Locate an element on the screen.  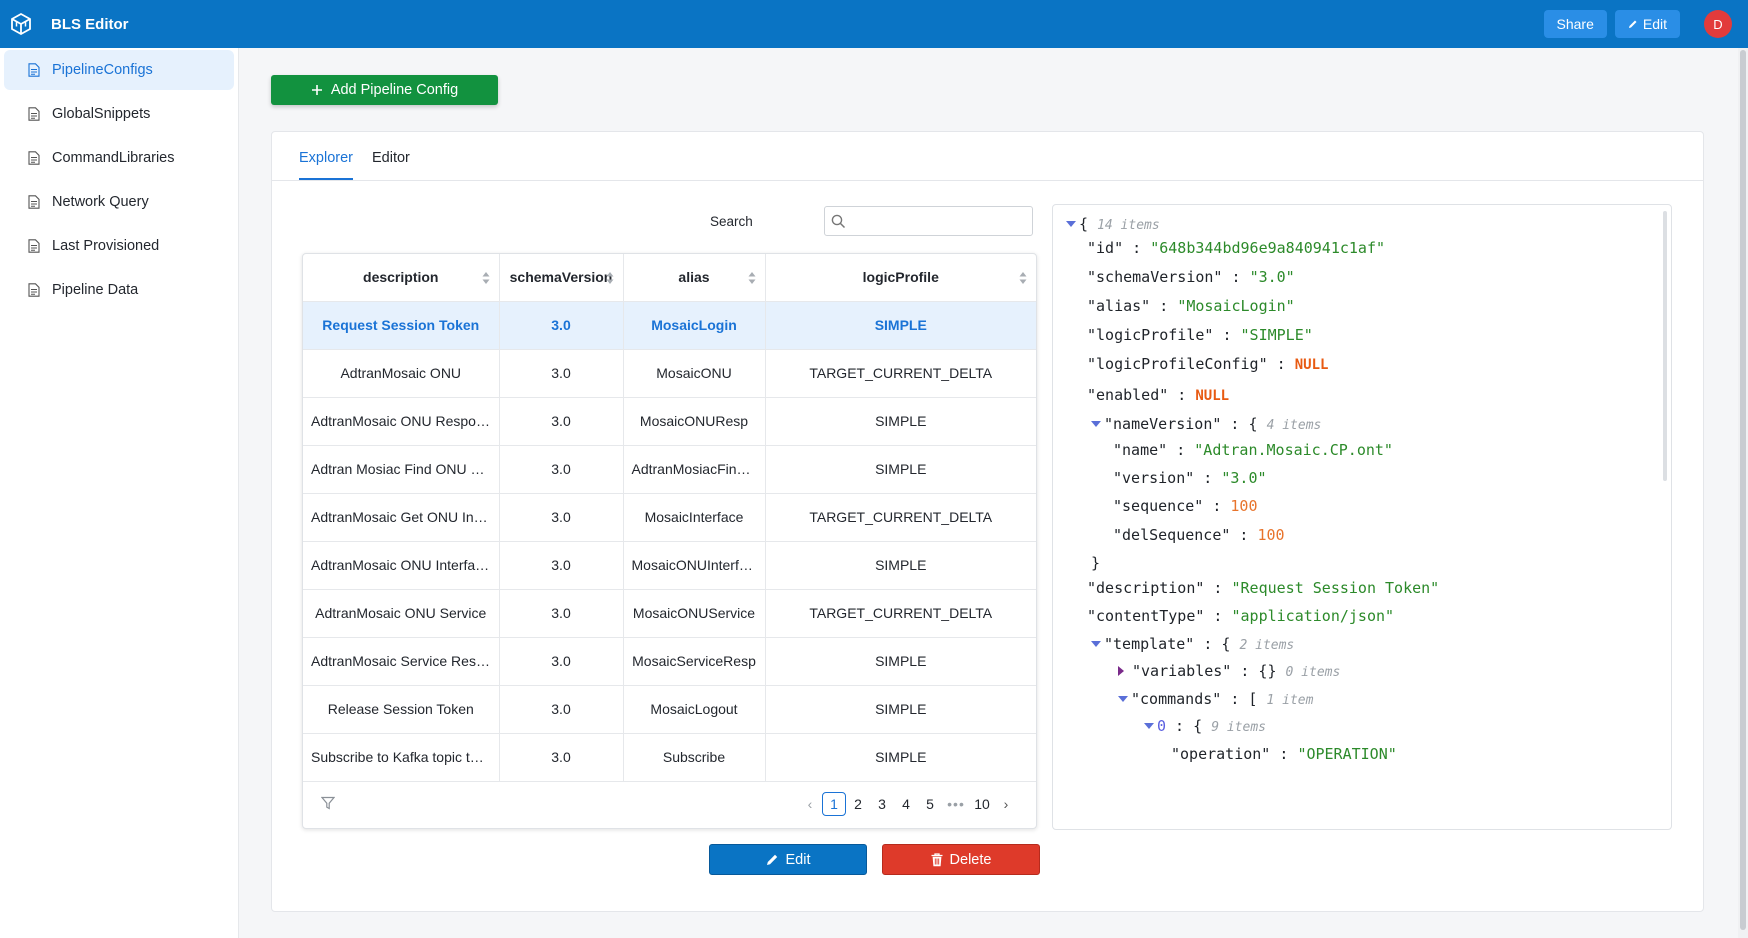
filter-icon is located at coordinates (328, 803).